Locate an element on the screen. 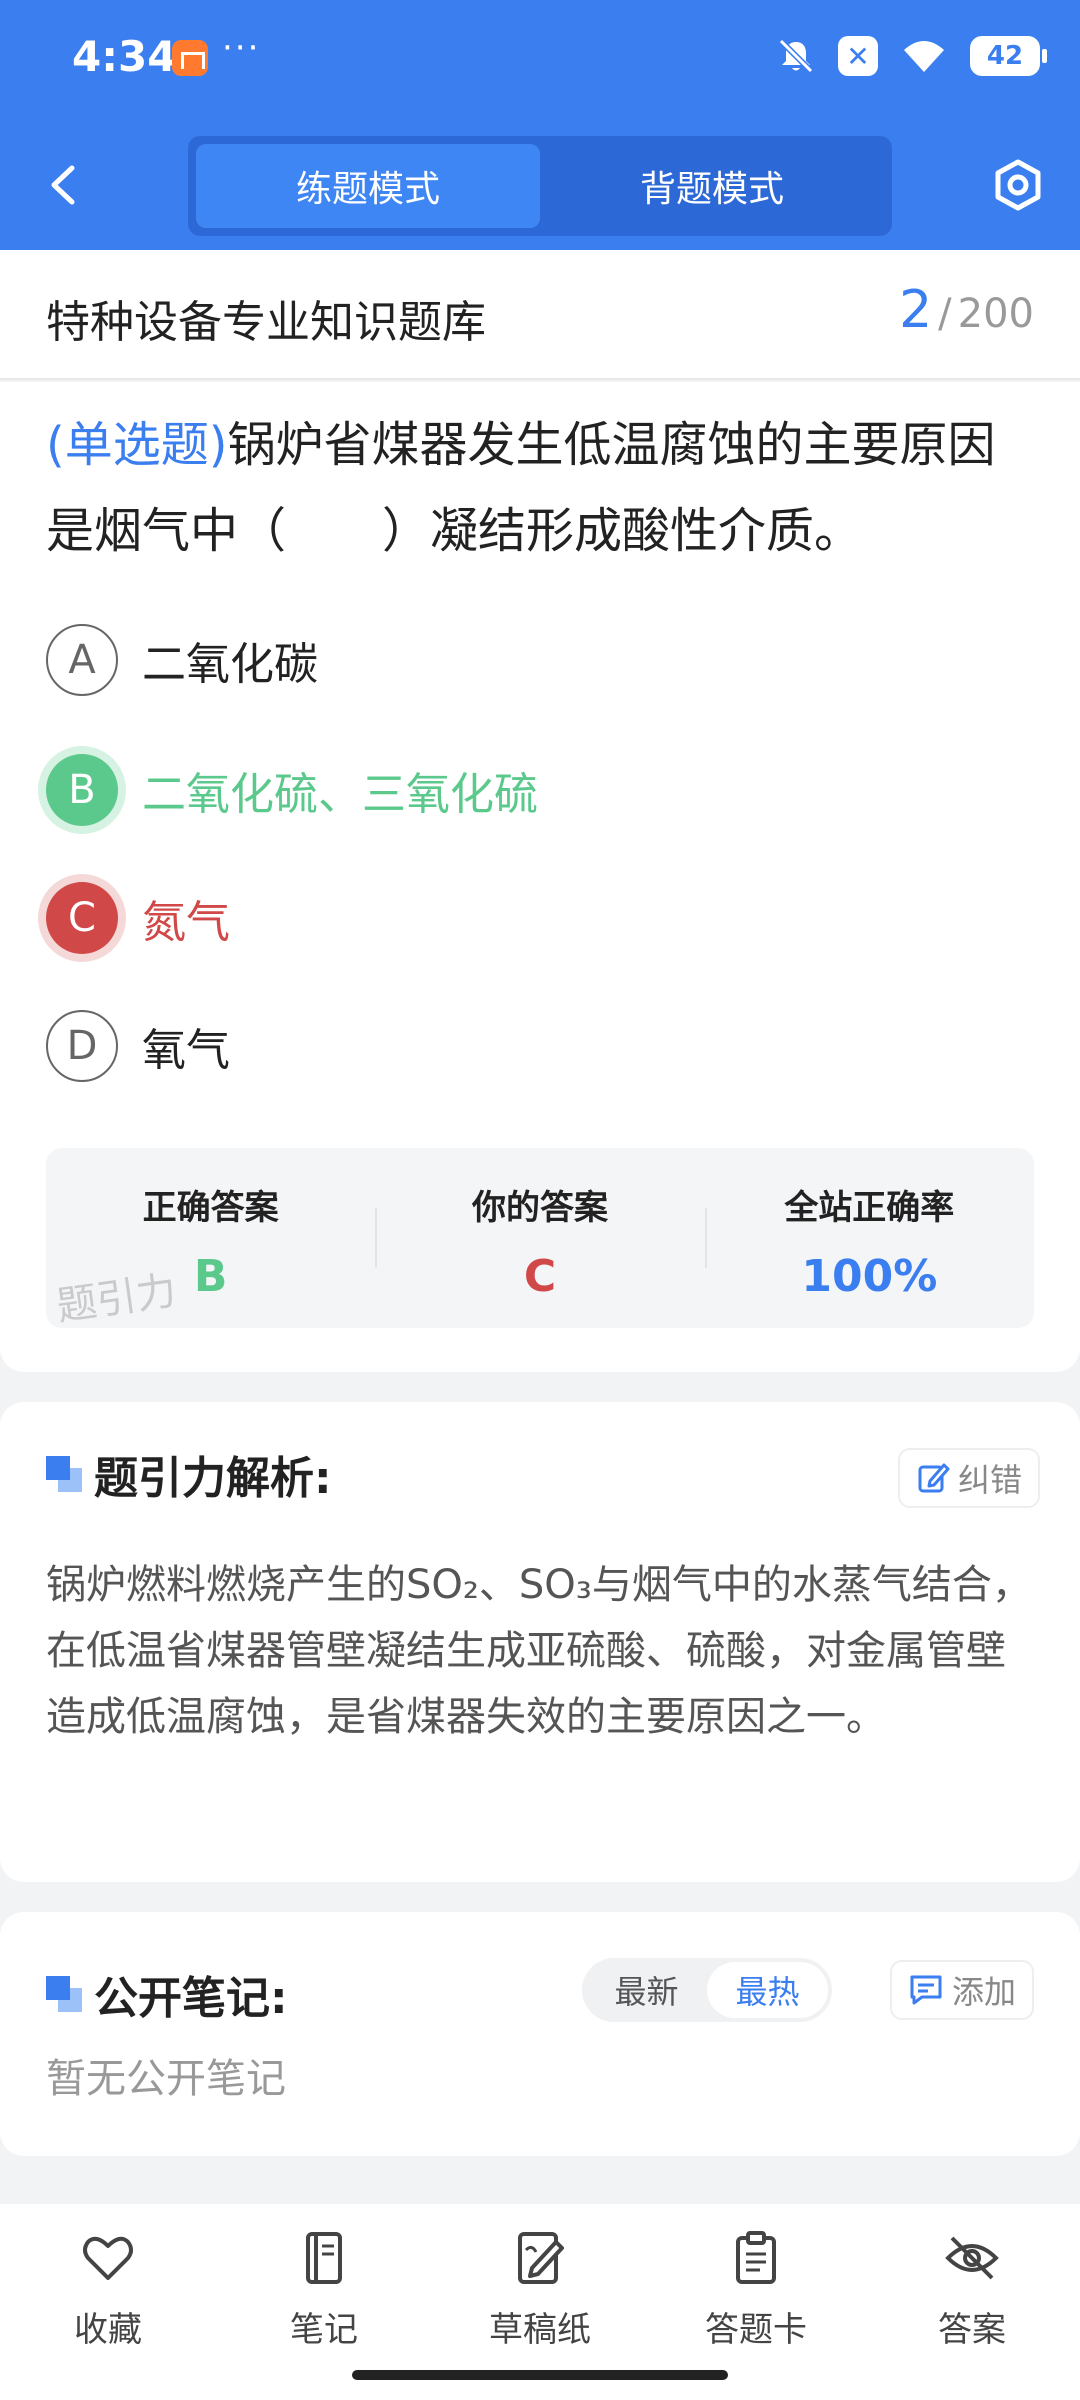 This screenshot has width=1080, height=2400. option-text: 二氧化硫、三氧化硫 is located at coordinates (340, 794).